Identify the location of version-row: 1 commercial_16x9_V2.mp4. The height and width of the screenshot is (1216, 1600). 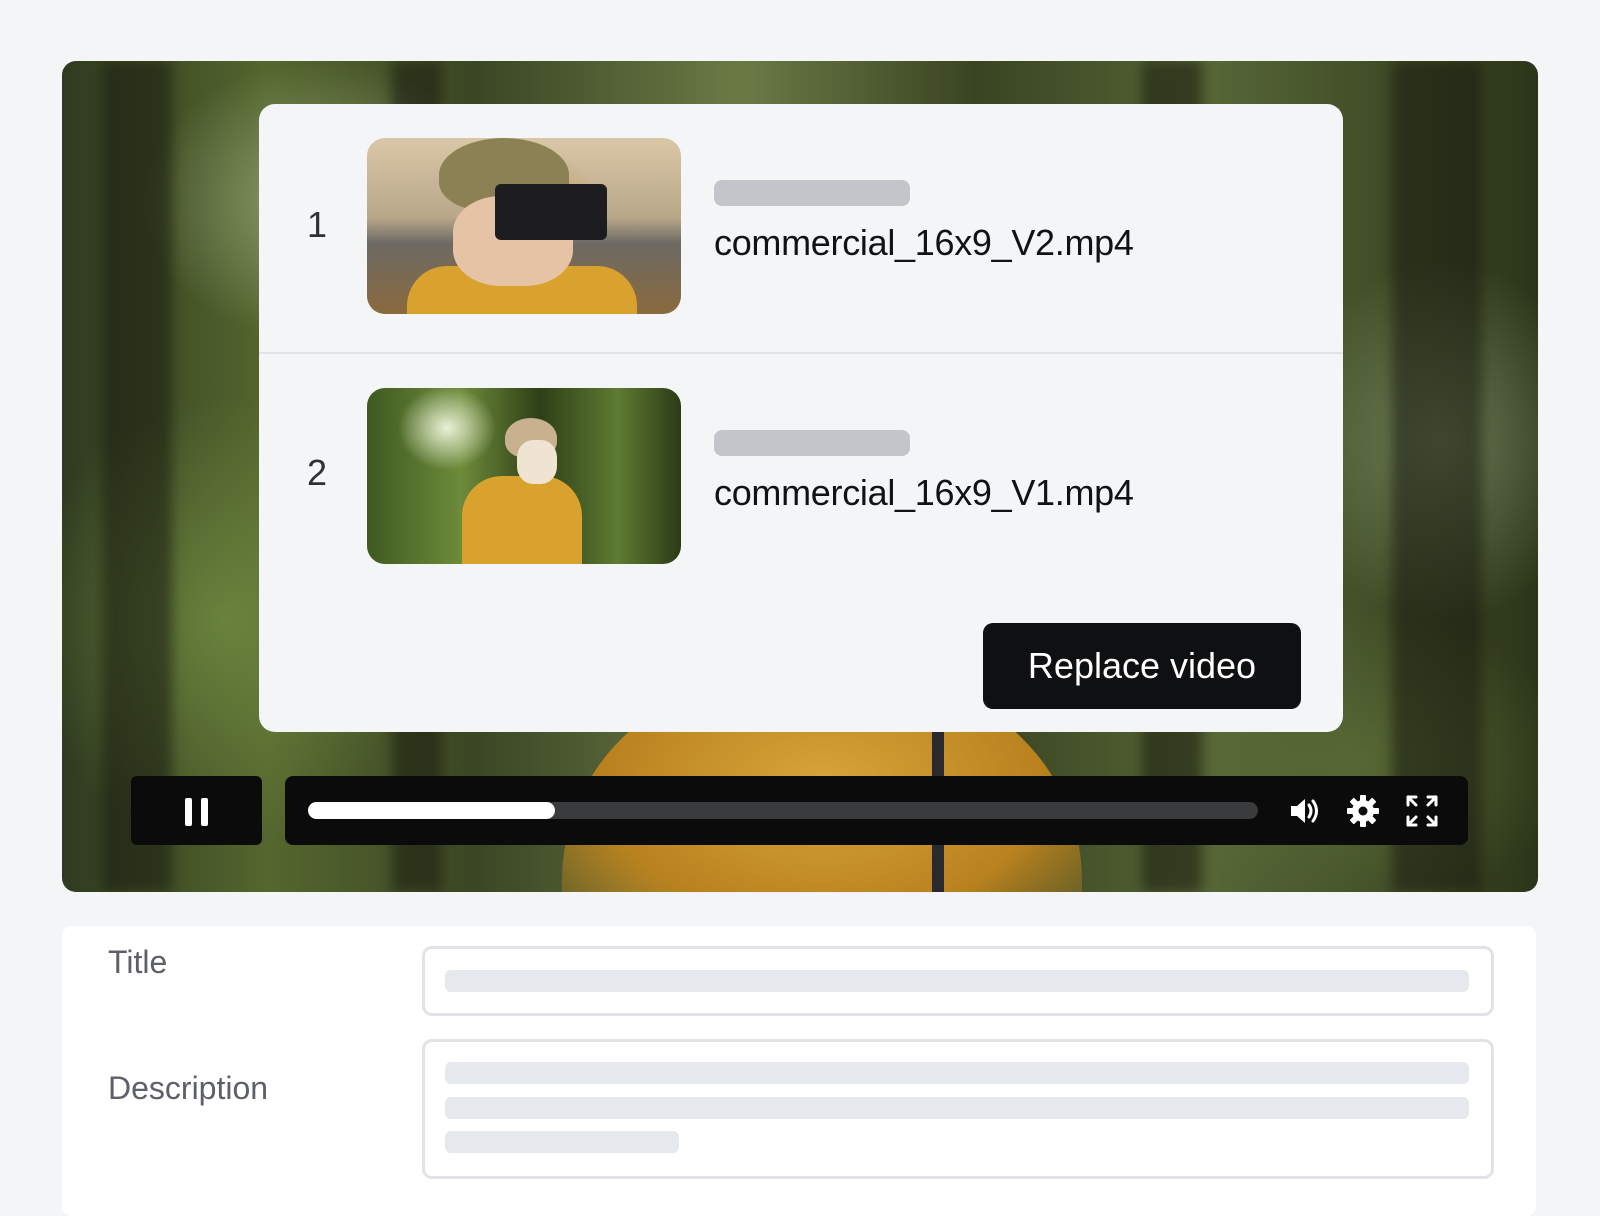
(801, 229).